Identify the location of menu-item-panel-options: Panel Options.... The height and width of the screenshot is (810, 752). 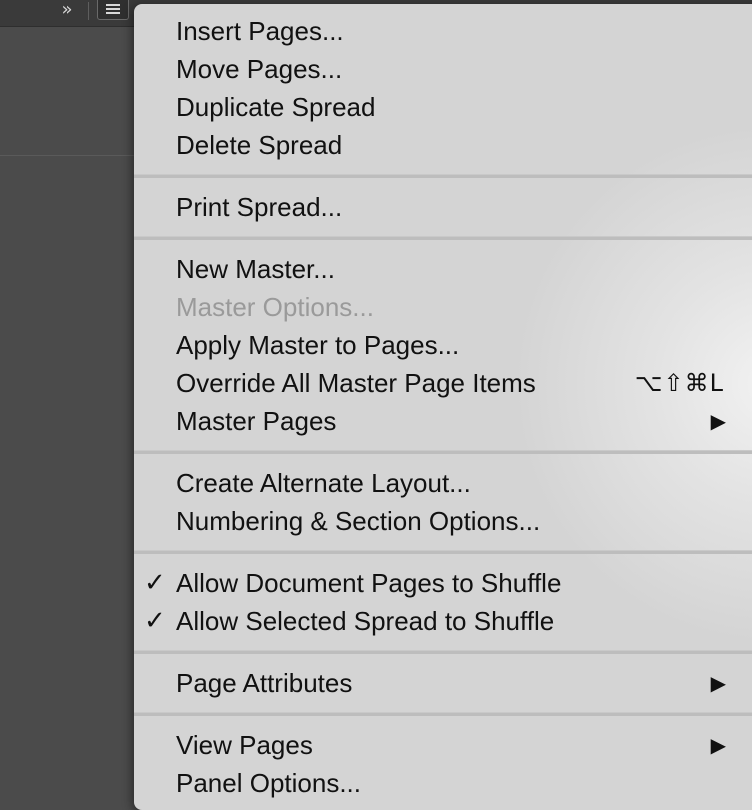
(443, 783).